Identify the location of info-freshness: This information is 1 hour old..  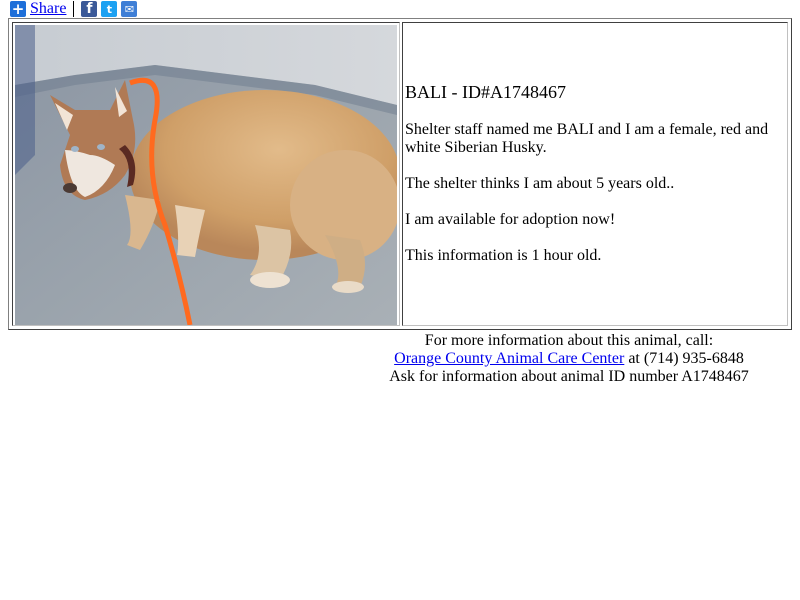
(503, 255).